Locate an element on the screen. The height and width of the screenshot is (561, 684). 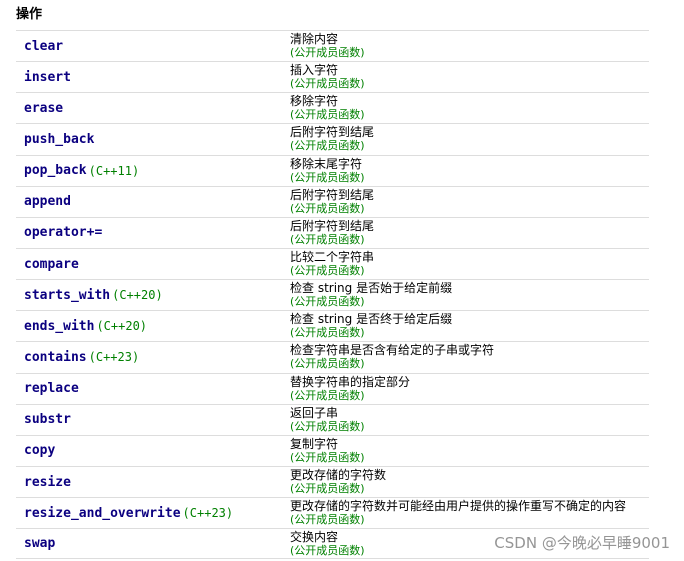
table-row: insert 插入字符 (公开成员函数) is located at coordinates (332, 76).